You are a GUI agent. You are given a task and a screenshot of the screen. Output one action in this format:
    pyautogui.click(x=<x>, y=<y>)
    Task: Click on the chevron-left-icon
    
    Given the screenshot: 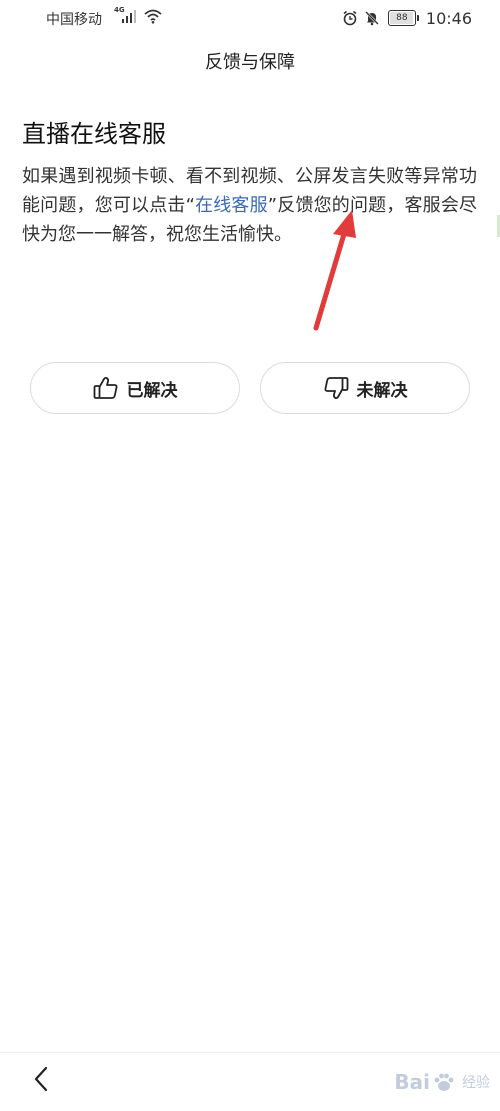 What is the action you would take?
    pyautogui.click(x=41, y=1081)
    